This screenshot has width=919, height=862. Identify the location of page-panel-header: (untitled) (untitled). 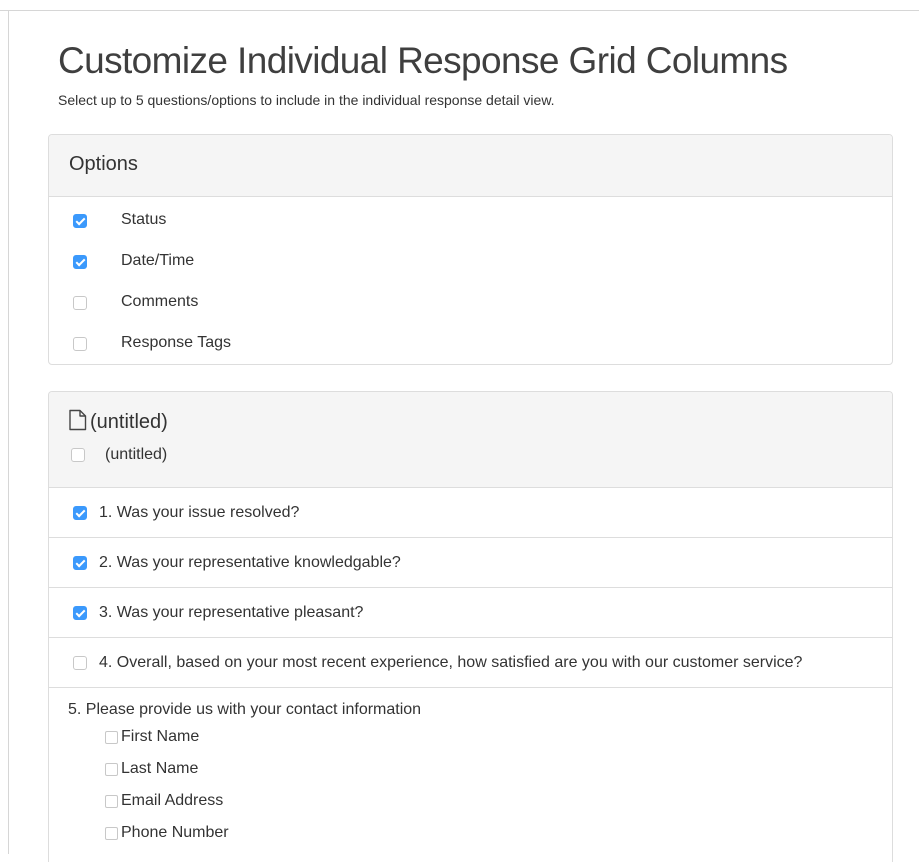
(470, 440).